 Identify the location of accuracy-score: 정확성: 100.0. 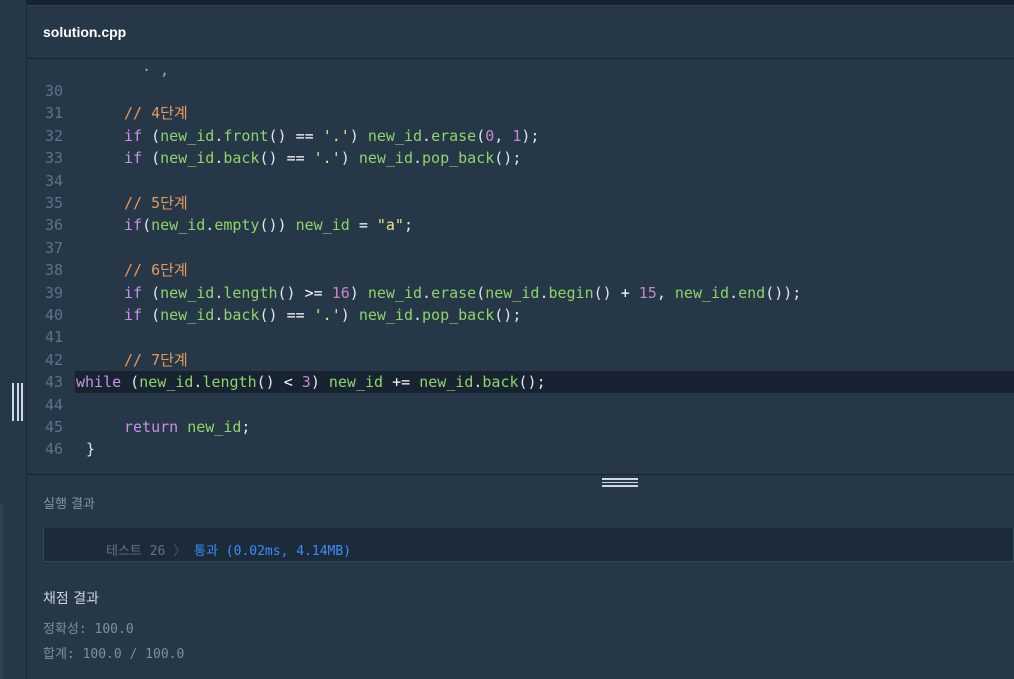
(88, 629).